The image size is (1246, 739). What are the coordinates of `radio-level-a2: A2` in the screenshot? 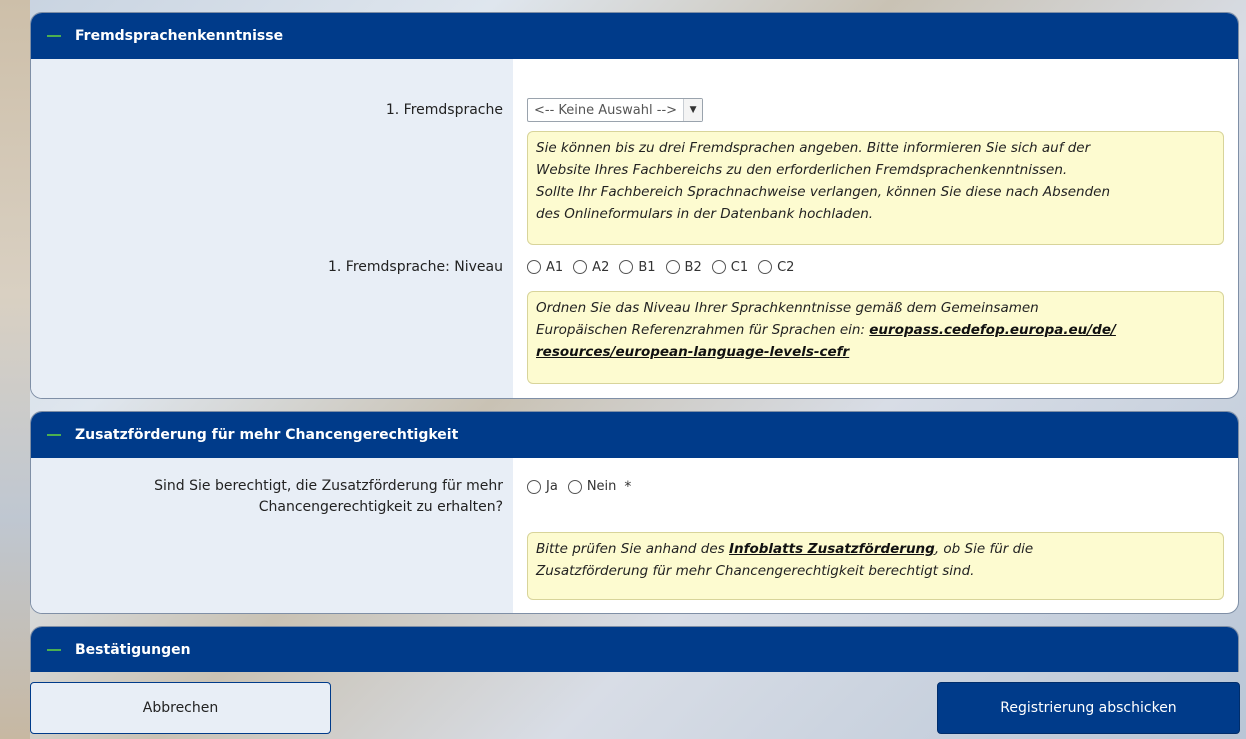 It's located at (591, 267).